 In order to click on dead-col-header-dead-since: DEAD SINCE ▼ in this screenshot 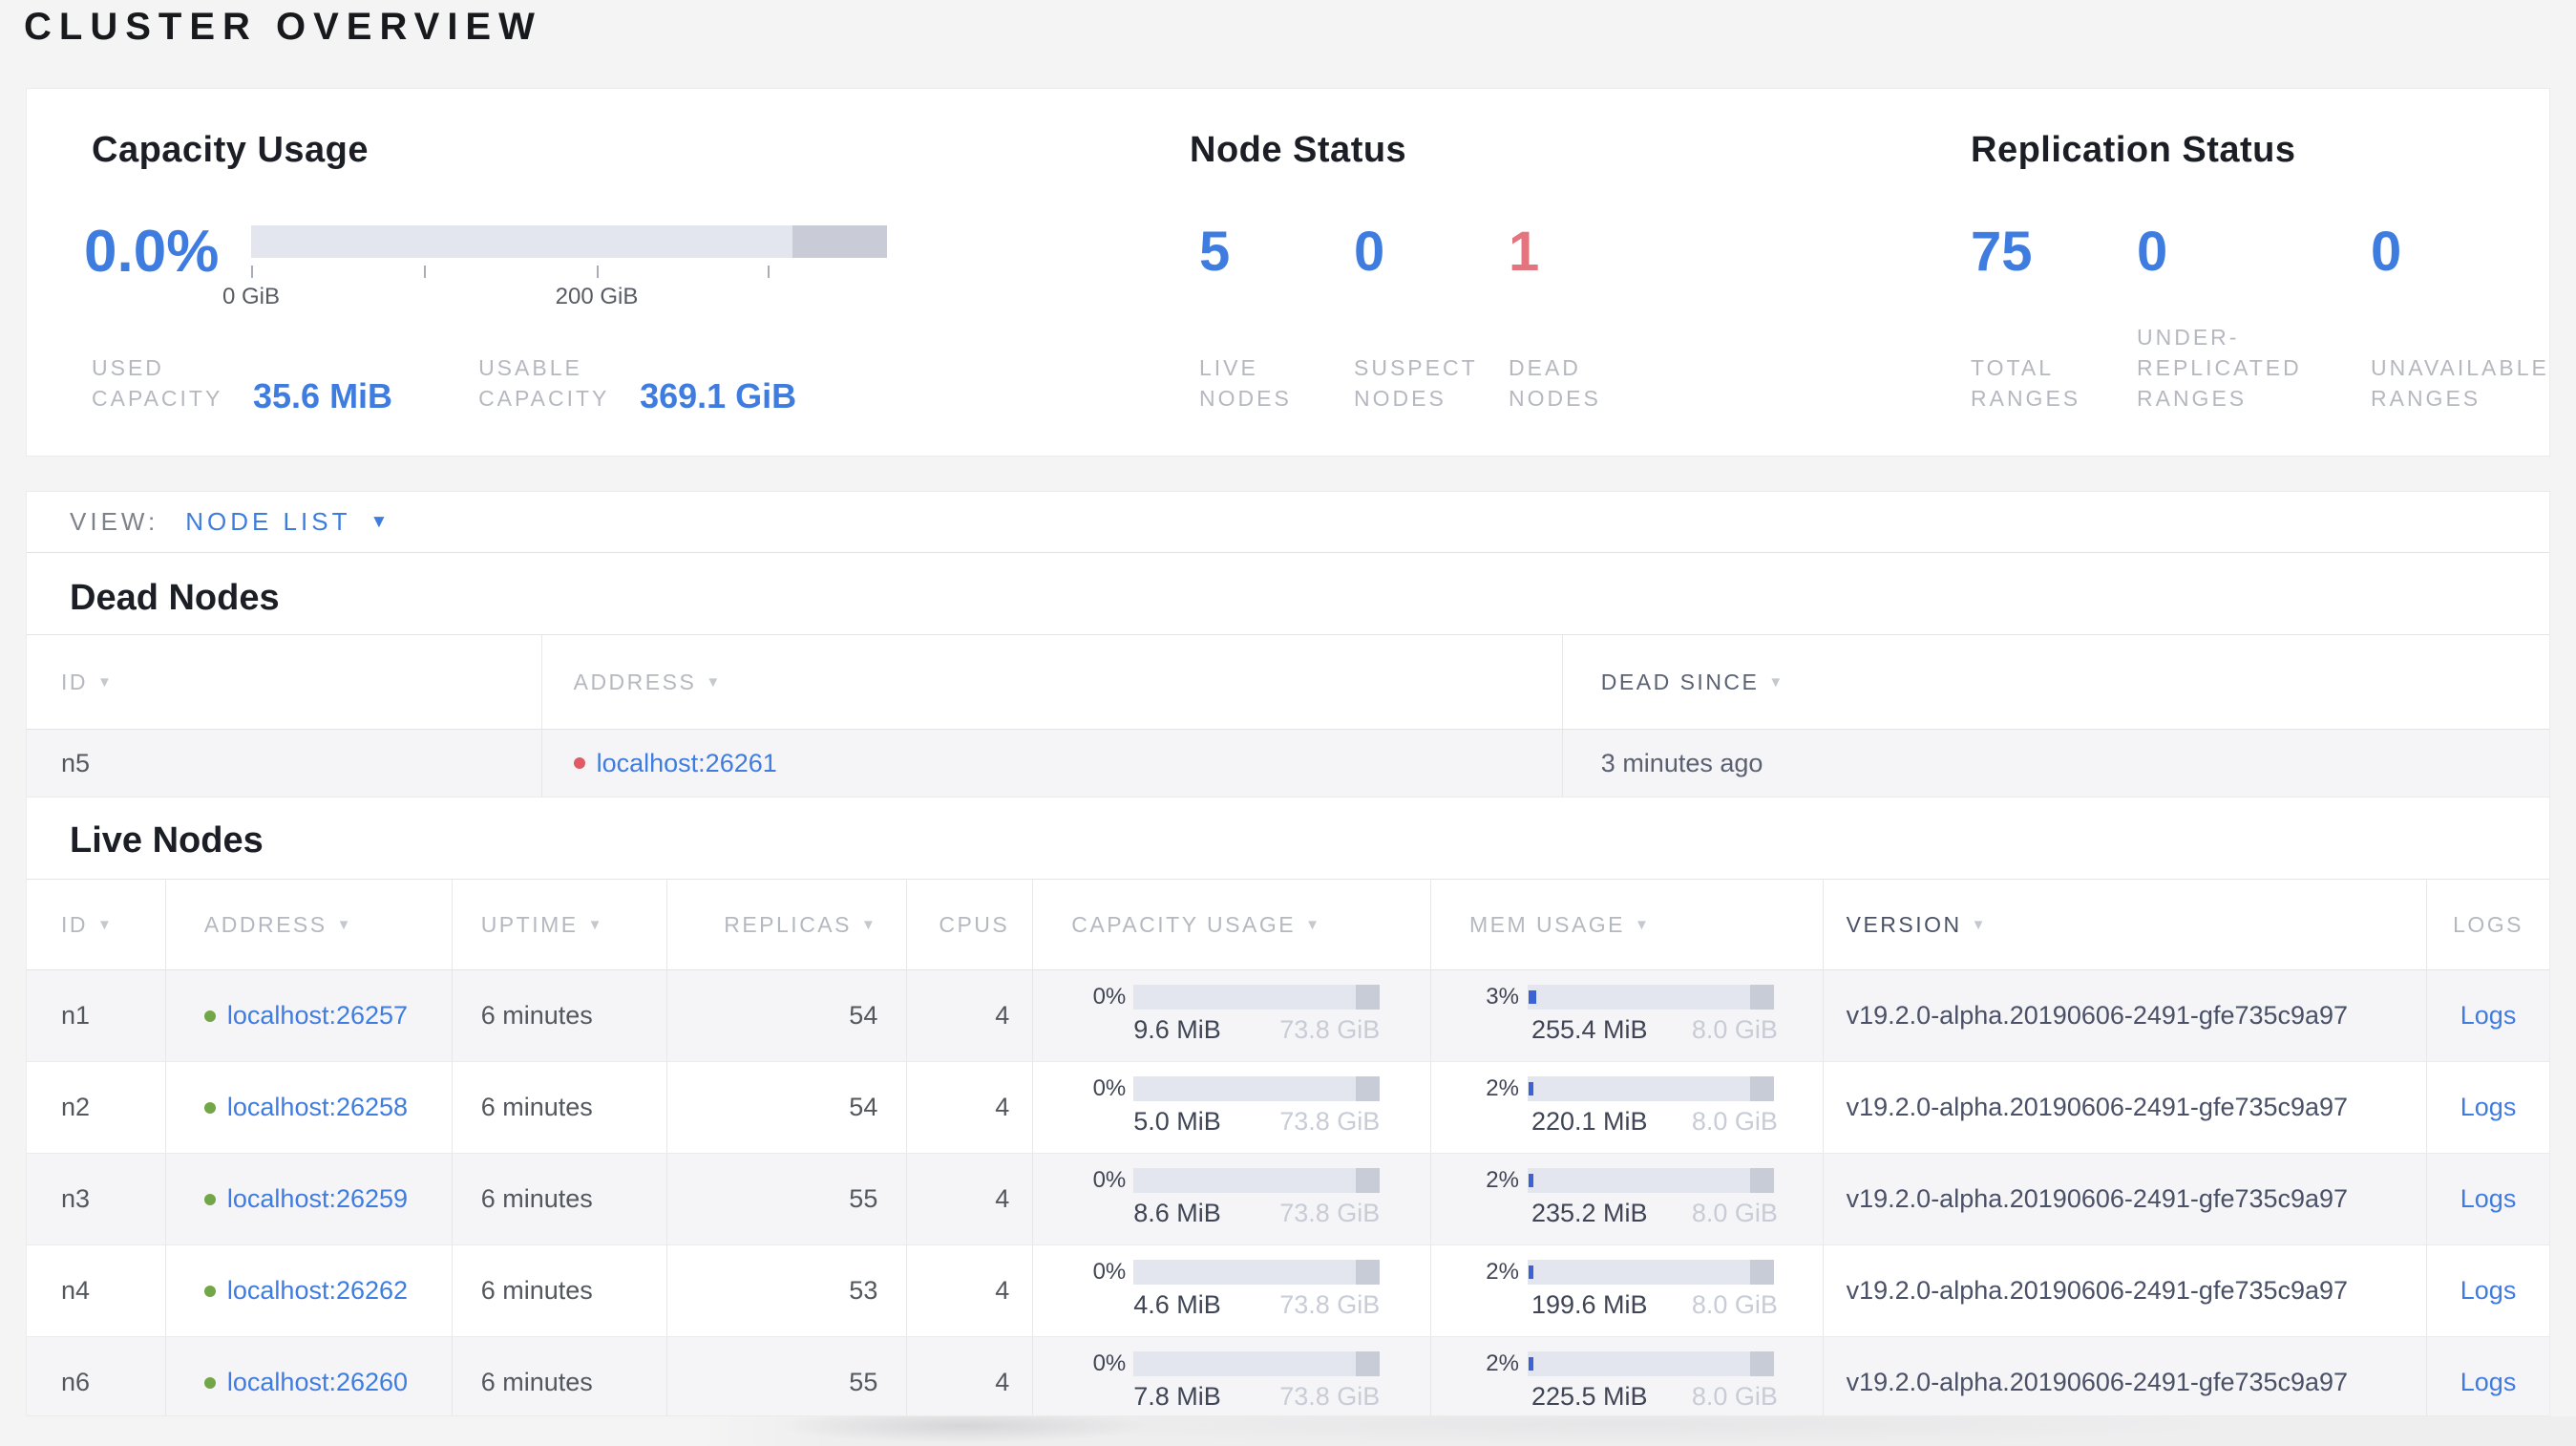, I will do `click(2056, 682)`.